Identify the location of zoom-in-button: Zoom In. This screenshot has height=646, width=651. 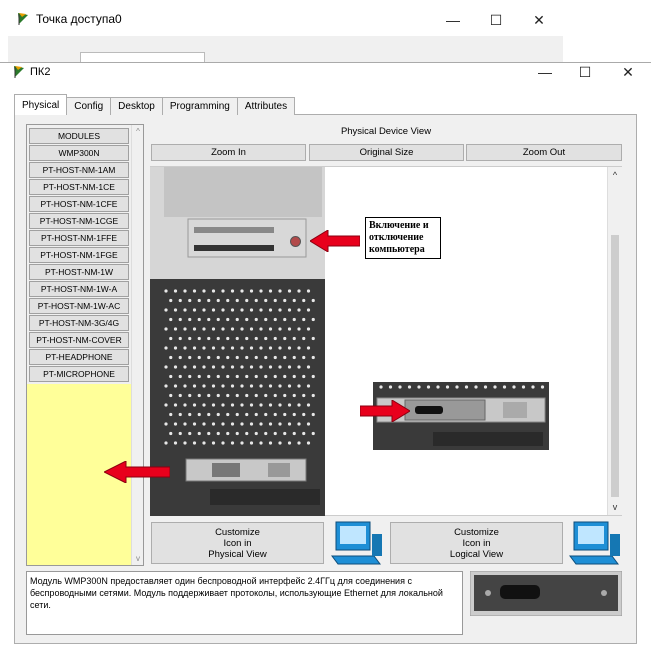
(228, 152).